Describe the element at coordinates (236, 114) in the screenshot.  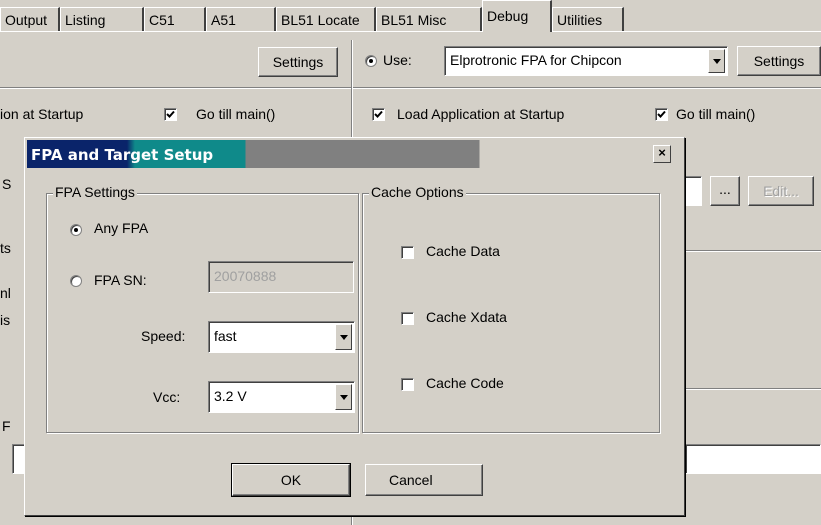
I see `left-go-till-main-label: Go till main()` at that location.